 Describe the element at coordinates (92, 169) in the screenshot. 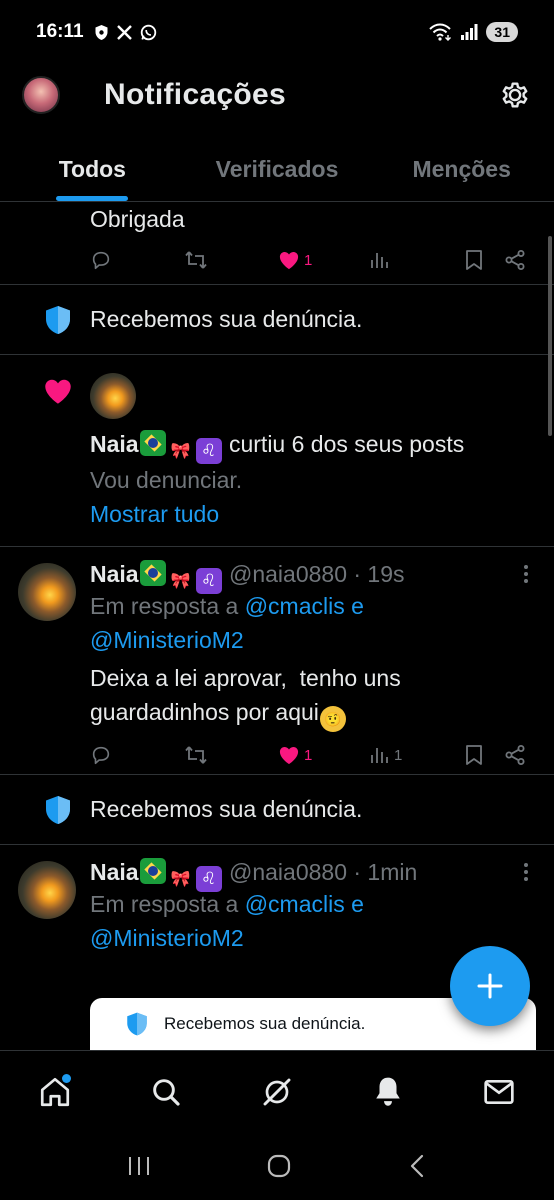

I see `tab-todos: Todos` at that location.